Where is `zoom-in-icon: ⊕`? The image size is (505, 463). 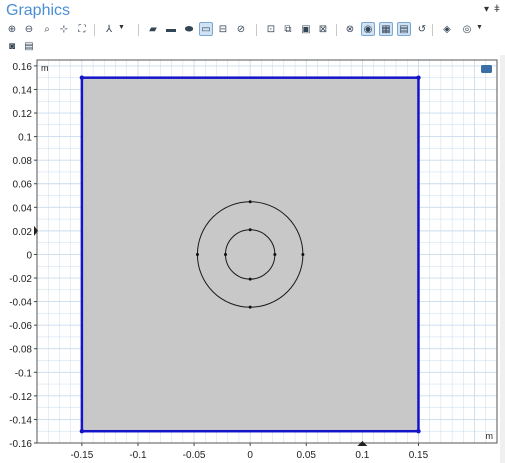
zoom-in-icon: ⊕ is located at coordinates (12, 29).